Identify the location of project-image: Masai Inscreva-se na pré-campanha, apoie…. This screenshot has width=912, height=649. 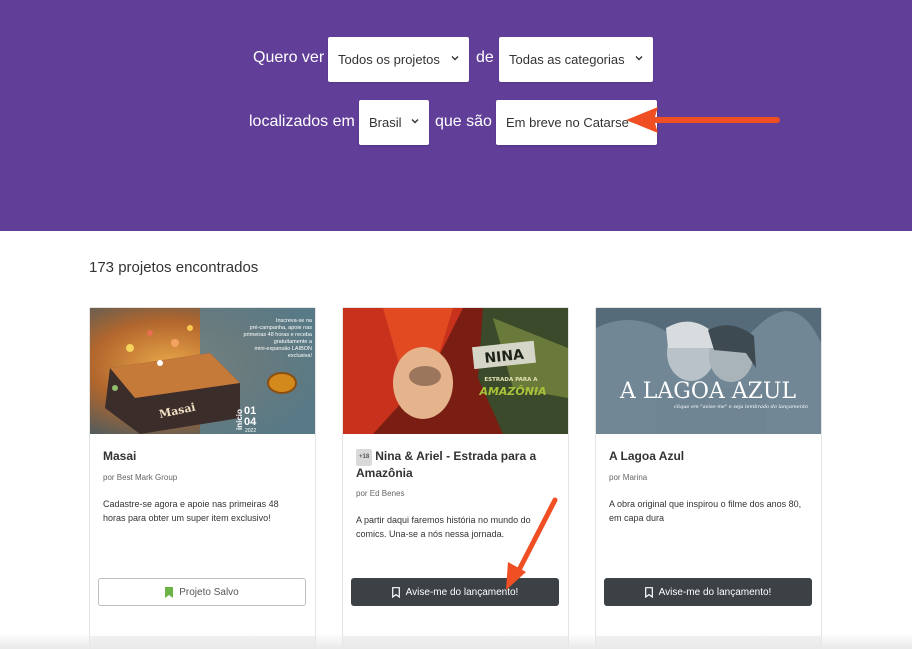
(202, 371).